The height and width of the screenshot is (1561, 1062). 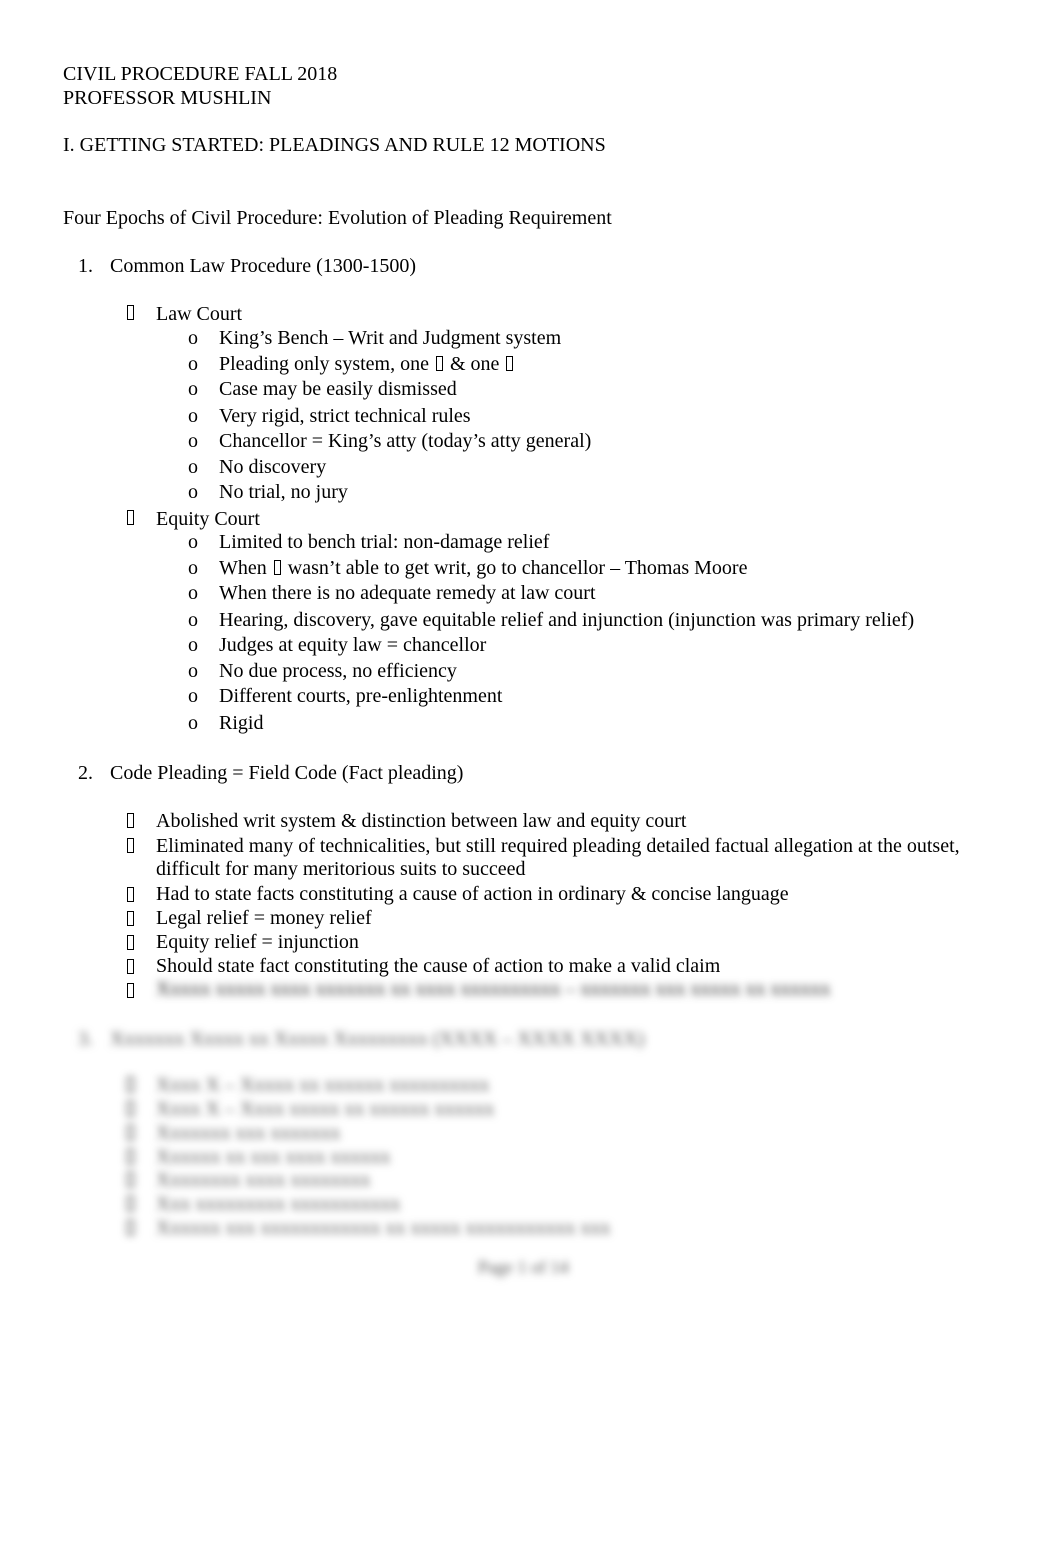 I want to click on law-court-item: Pleading only system, one & one, so click(x=367, y=364).